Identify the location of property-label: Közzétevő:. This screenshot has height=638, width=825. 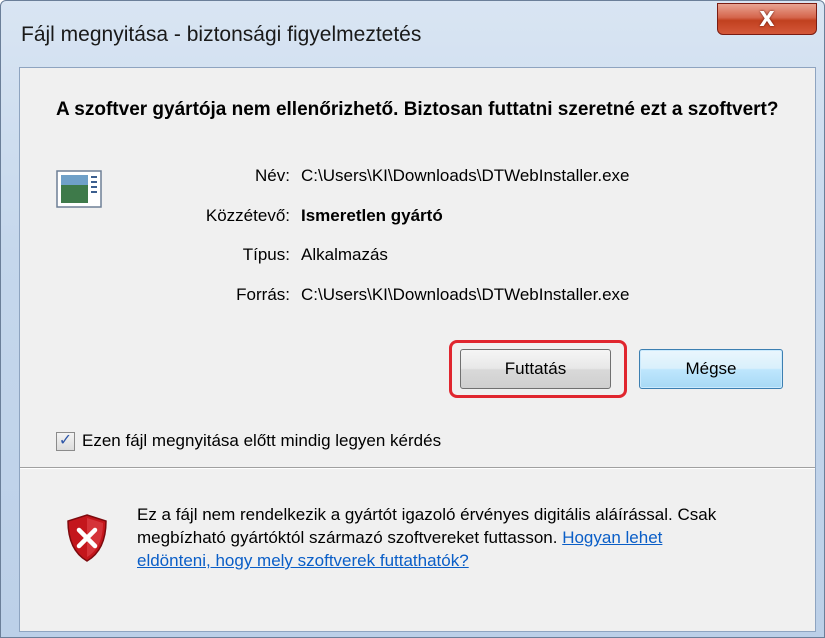
(247, 215).